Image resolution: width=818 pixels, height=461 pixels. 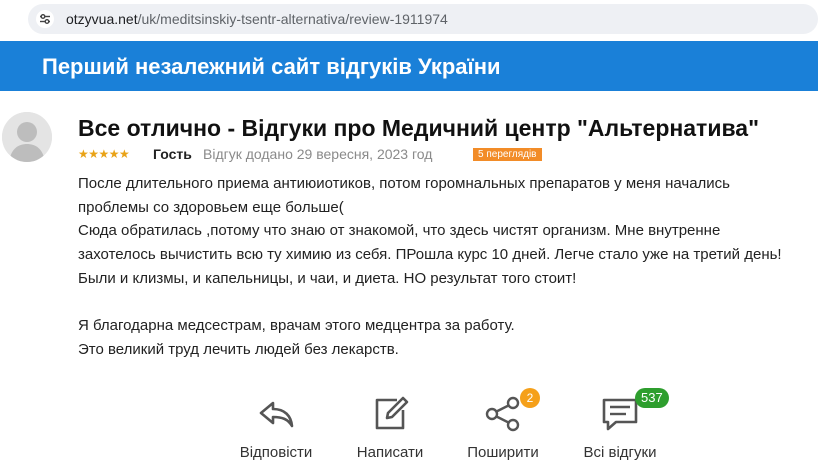 I want to click on url-host: otzyvua.net, so click(x=102, y=19).